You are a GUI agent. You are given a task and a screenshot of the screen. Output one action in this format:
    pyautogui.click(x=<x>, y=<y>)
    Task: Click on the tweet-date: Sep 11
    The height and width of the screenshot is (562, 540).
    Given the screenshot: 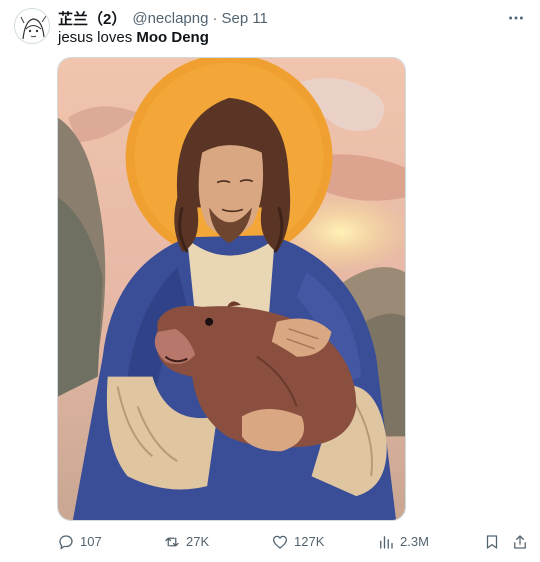 What is the action you would take?
    pyautogui.click(x=244, y=18)
    